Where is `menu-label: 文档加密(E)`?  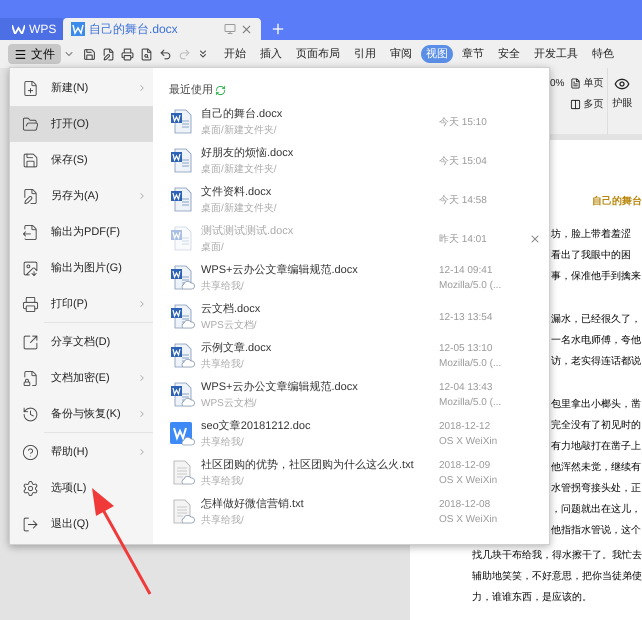
menu-label: 文档加密(E) is located at coordinates (81, 378).